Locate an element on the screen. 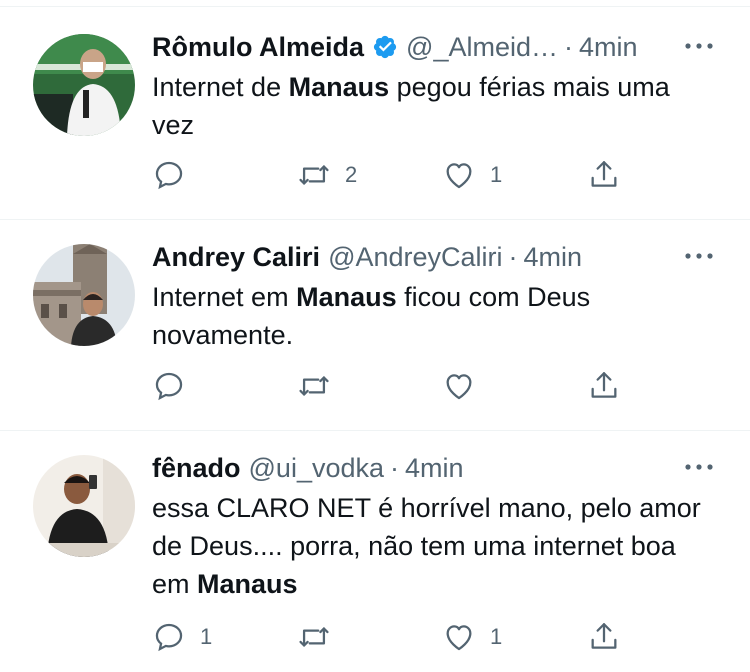 The width and height of the screenshot is (750, 672). author-name: Rômulo Almeida is located at coordinates (258, 47).